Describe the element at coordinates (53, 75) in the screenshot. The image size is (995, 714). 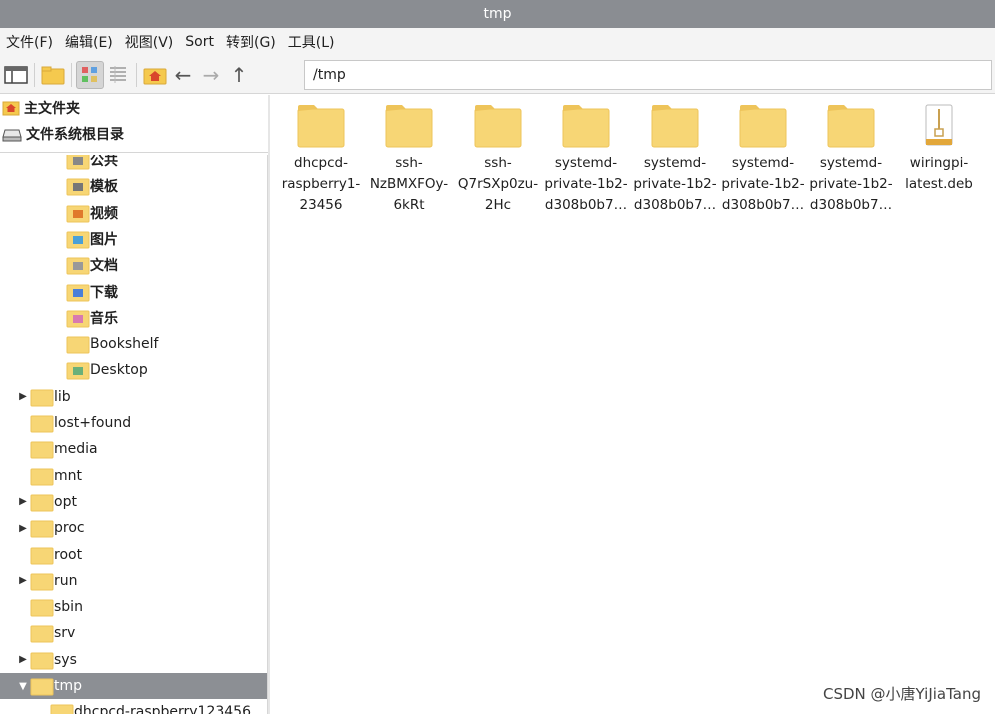
I see `new-folder-button` at that location.